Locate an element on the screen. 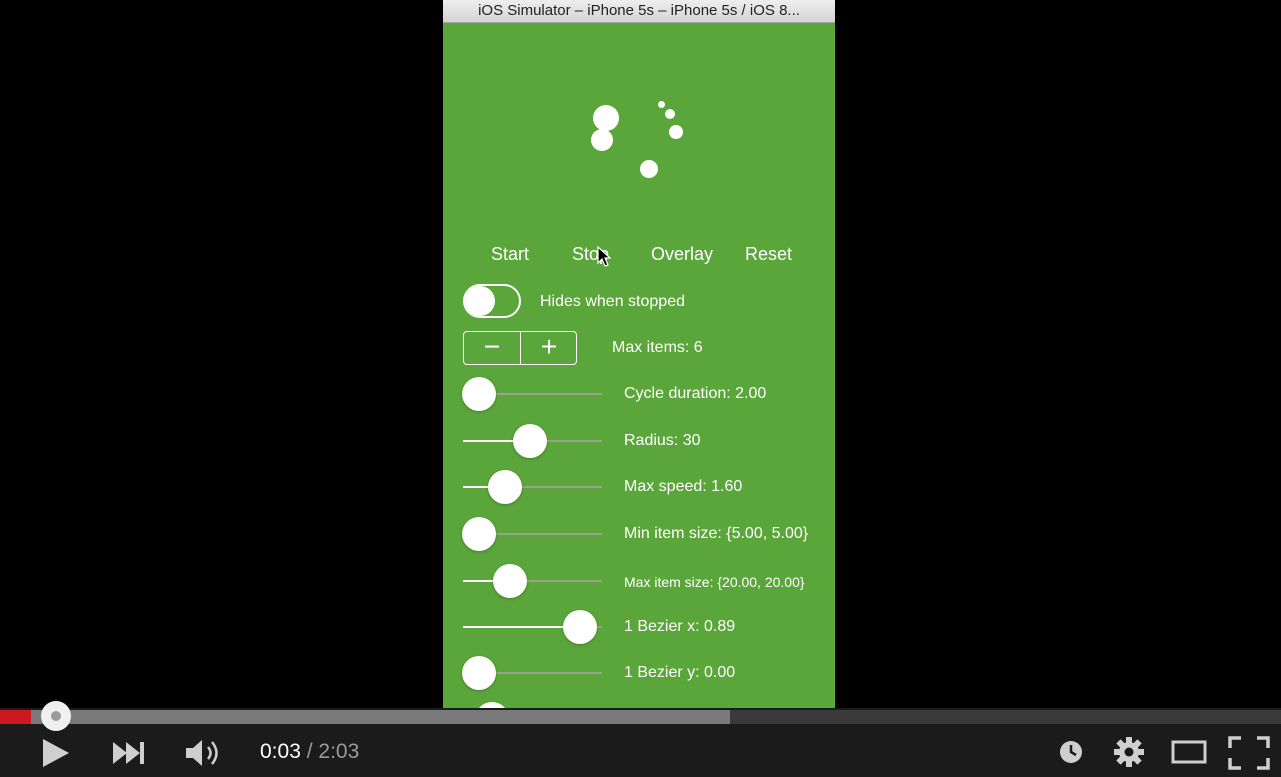 The width and height of the screenshot is (1281, 777). cycle-duration-slider is located at coordinates (532, 394).